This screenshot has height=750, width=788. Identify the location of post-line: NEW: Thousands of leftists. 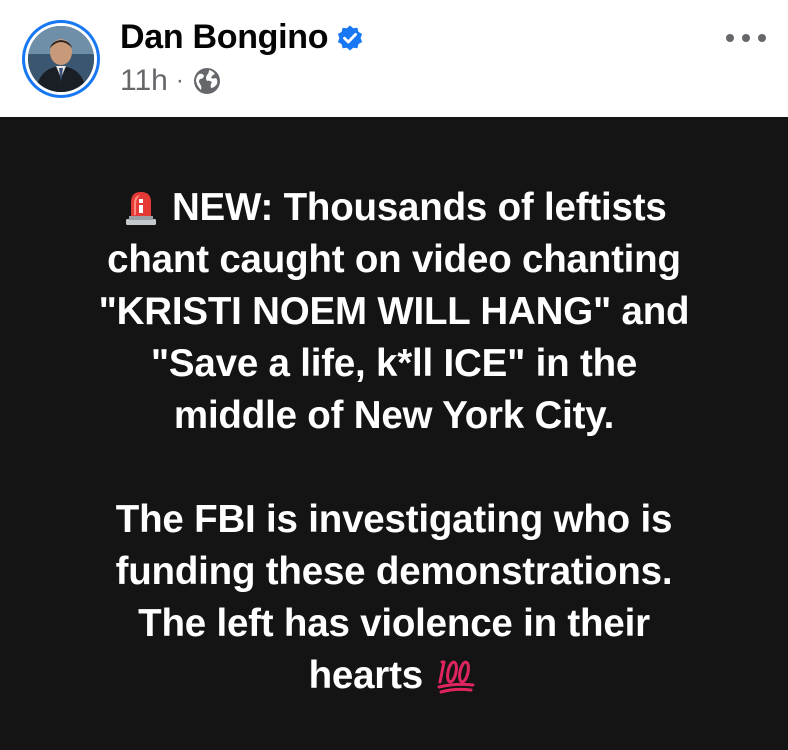
(394, 208).